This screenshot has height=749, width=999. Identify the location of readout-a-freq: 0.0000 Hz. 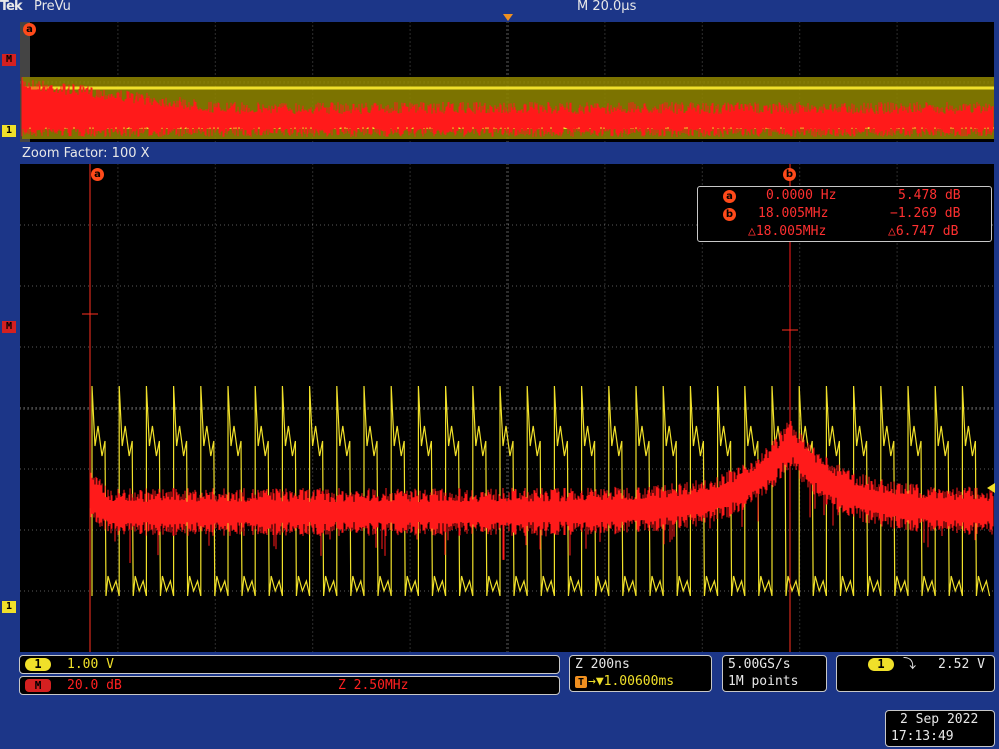
(801, 195).